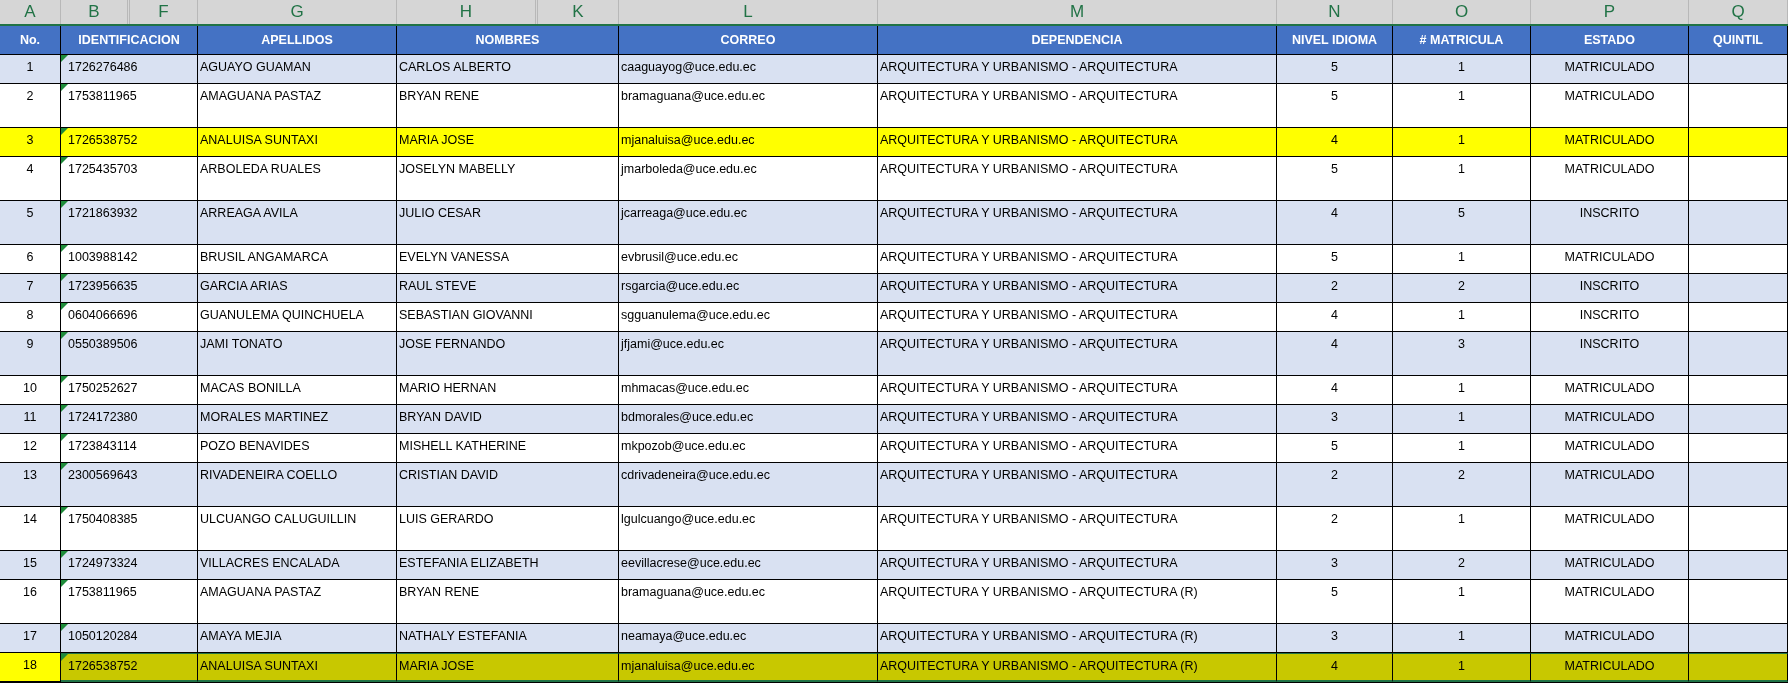 This screenshot has height=686, width=1788. What do you see at coordinates (103, 315) in the screenshot?
I see `table-cell-text: 0604066696` at bounding box center [103, 315].